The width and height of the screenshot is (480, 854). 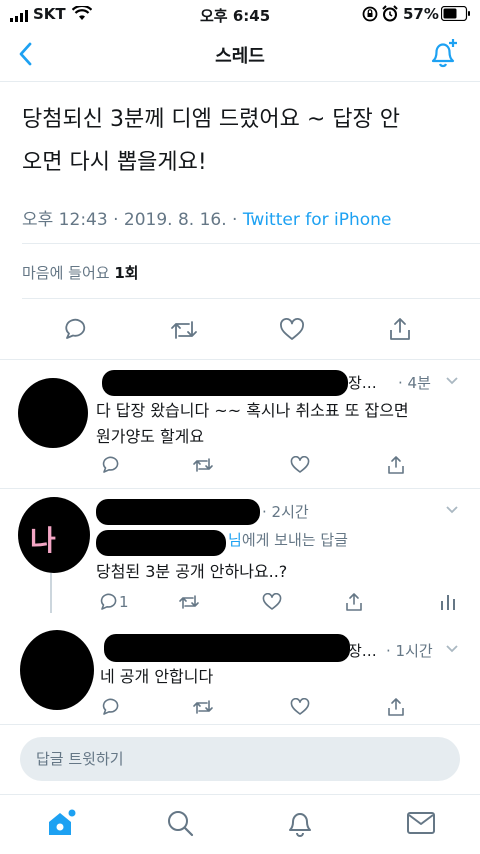 I want to click on reply-text: 네 공개 안합니다, so click(x=157, y=676).